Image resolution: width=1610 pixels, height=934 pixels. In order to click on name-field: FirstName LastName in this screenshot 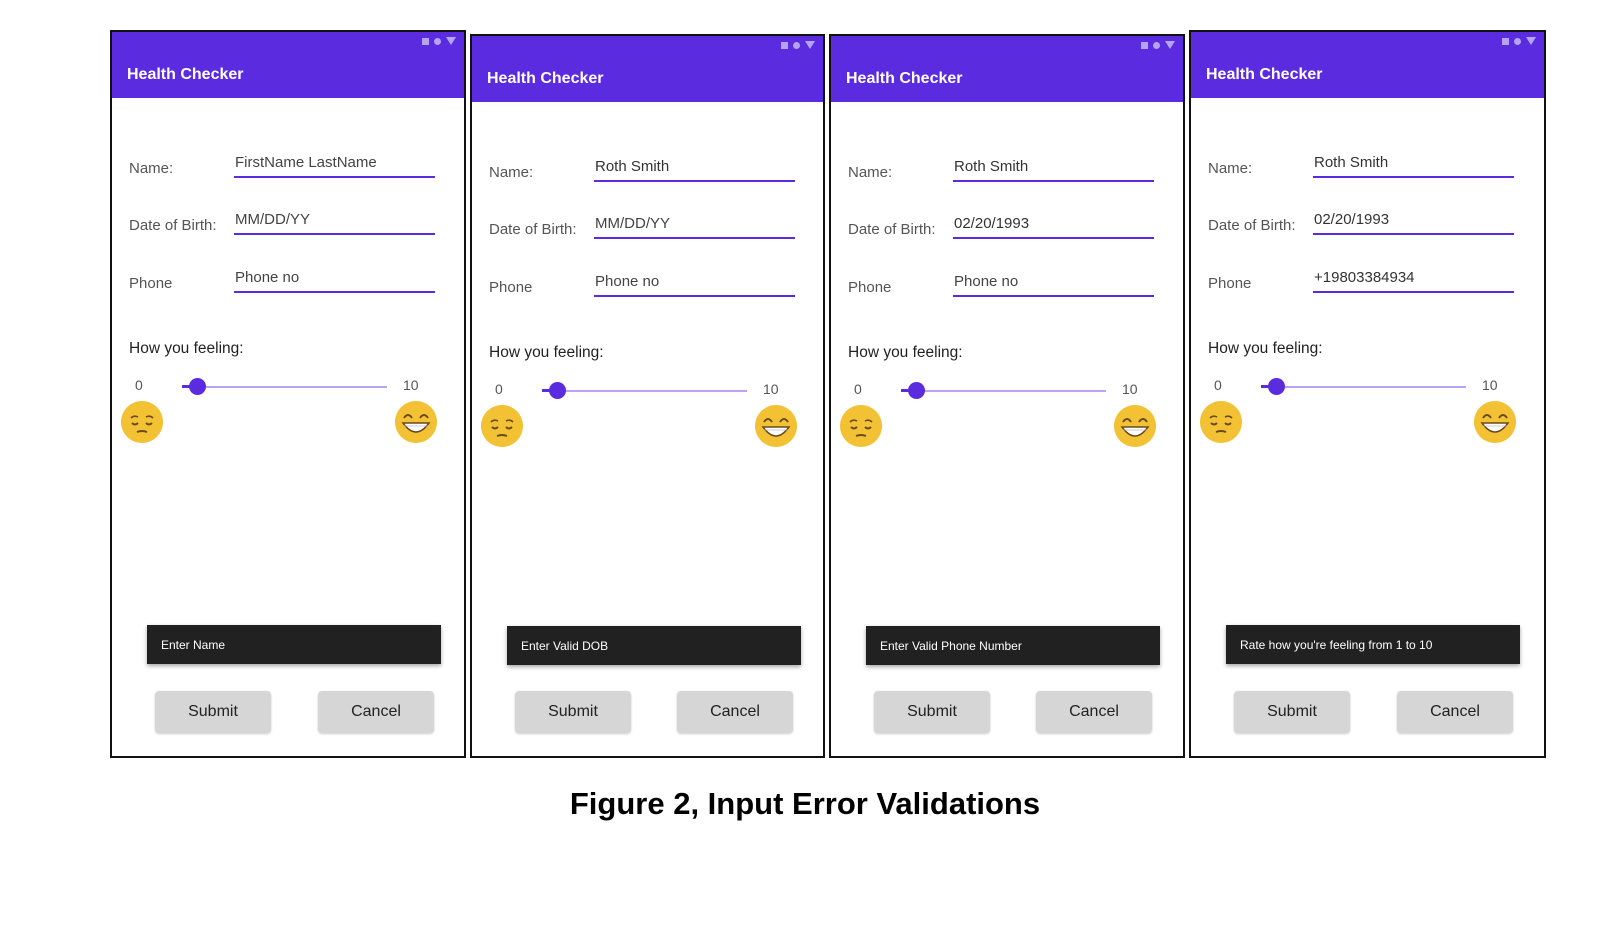, I will do `click(334, 165)`.